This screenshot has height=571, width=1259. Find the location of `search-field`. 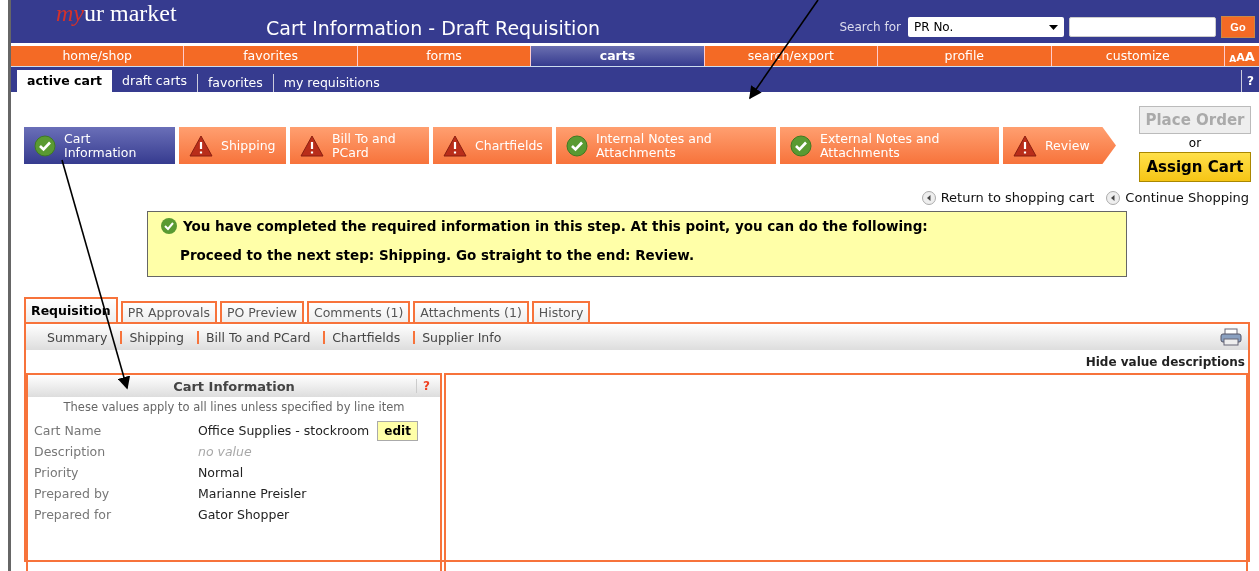

search-field is located at coordinates (1142, 27).